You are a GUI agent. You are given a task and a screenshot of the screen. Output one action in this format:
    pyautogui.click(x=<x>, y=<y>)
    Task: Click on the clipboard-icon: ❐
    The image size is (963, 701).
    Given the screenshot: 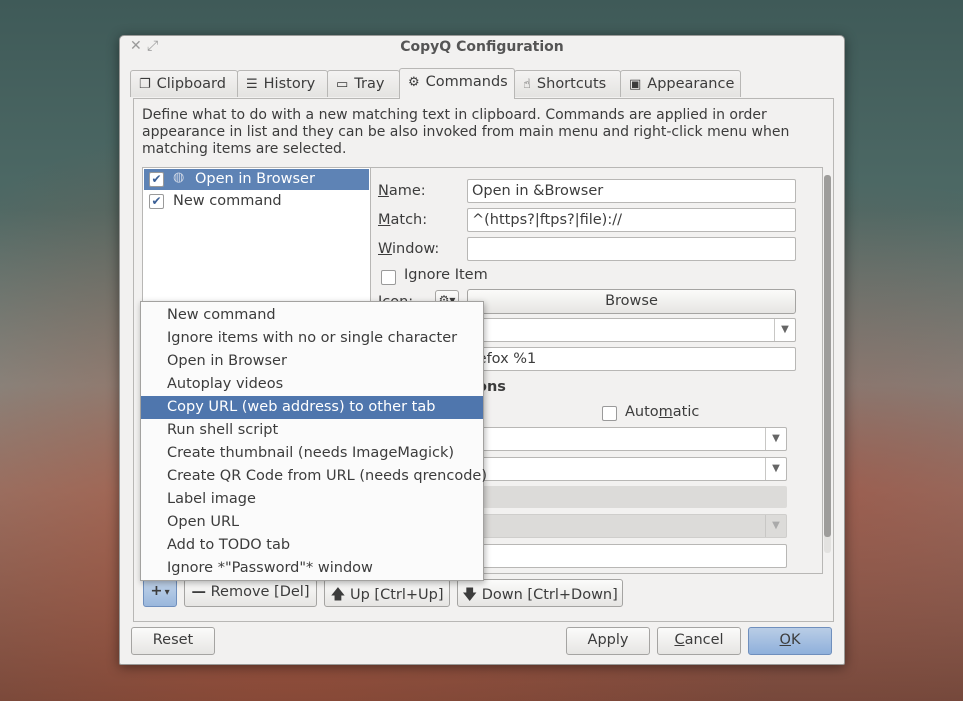 What is the action you would take?
    pyautogui.click(x=145, y=84)
    